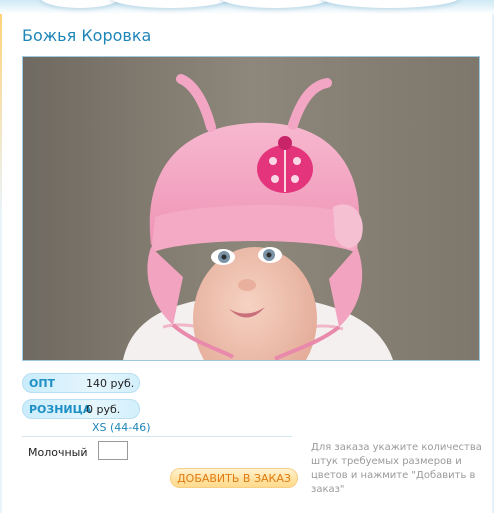  I want to click on wholesale-price: ОПТ 140 руб., so click(81, 383).